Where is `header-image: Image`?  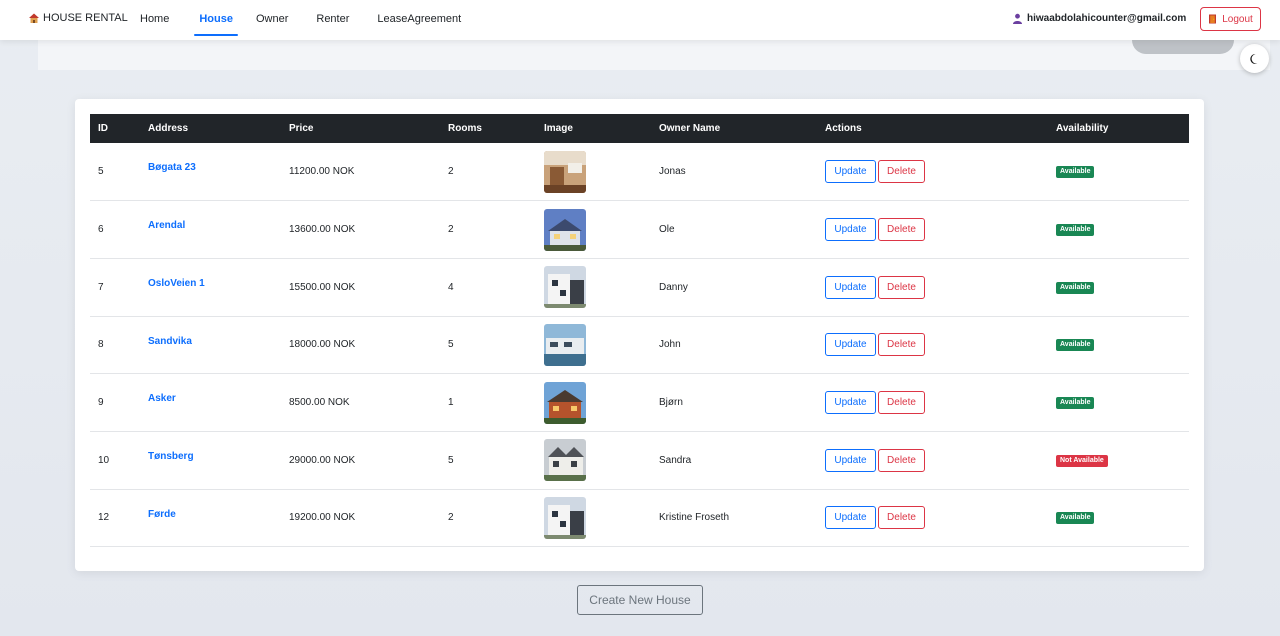
header-image: Image is located at coordinates (558, 128).